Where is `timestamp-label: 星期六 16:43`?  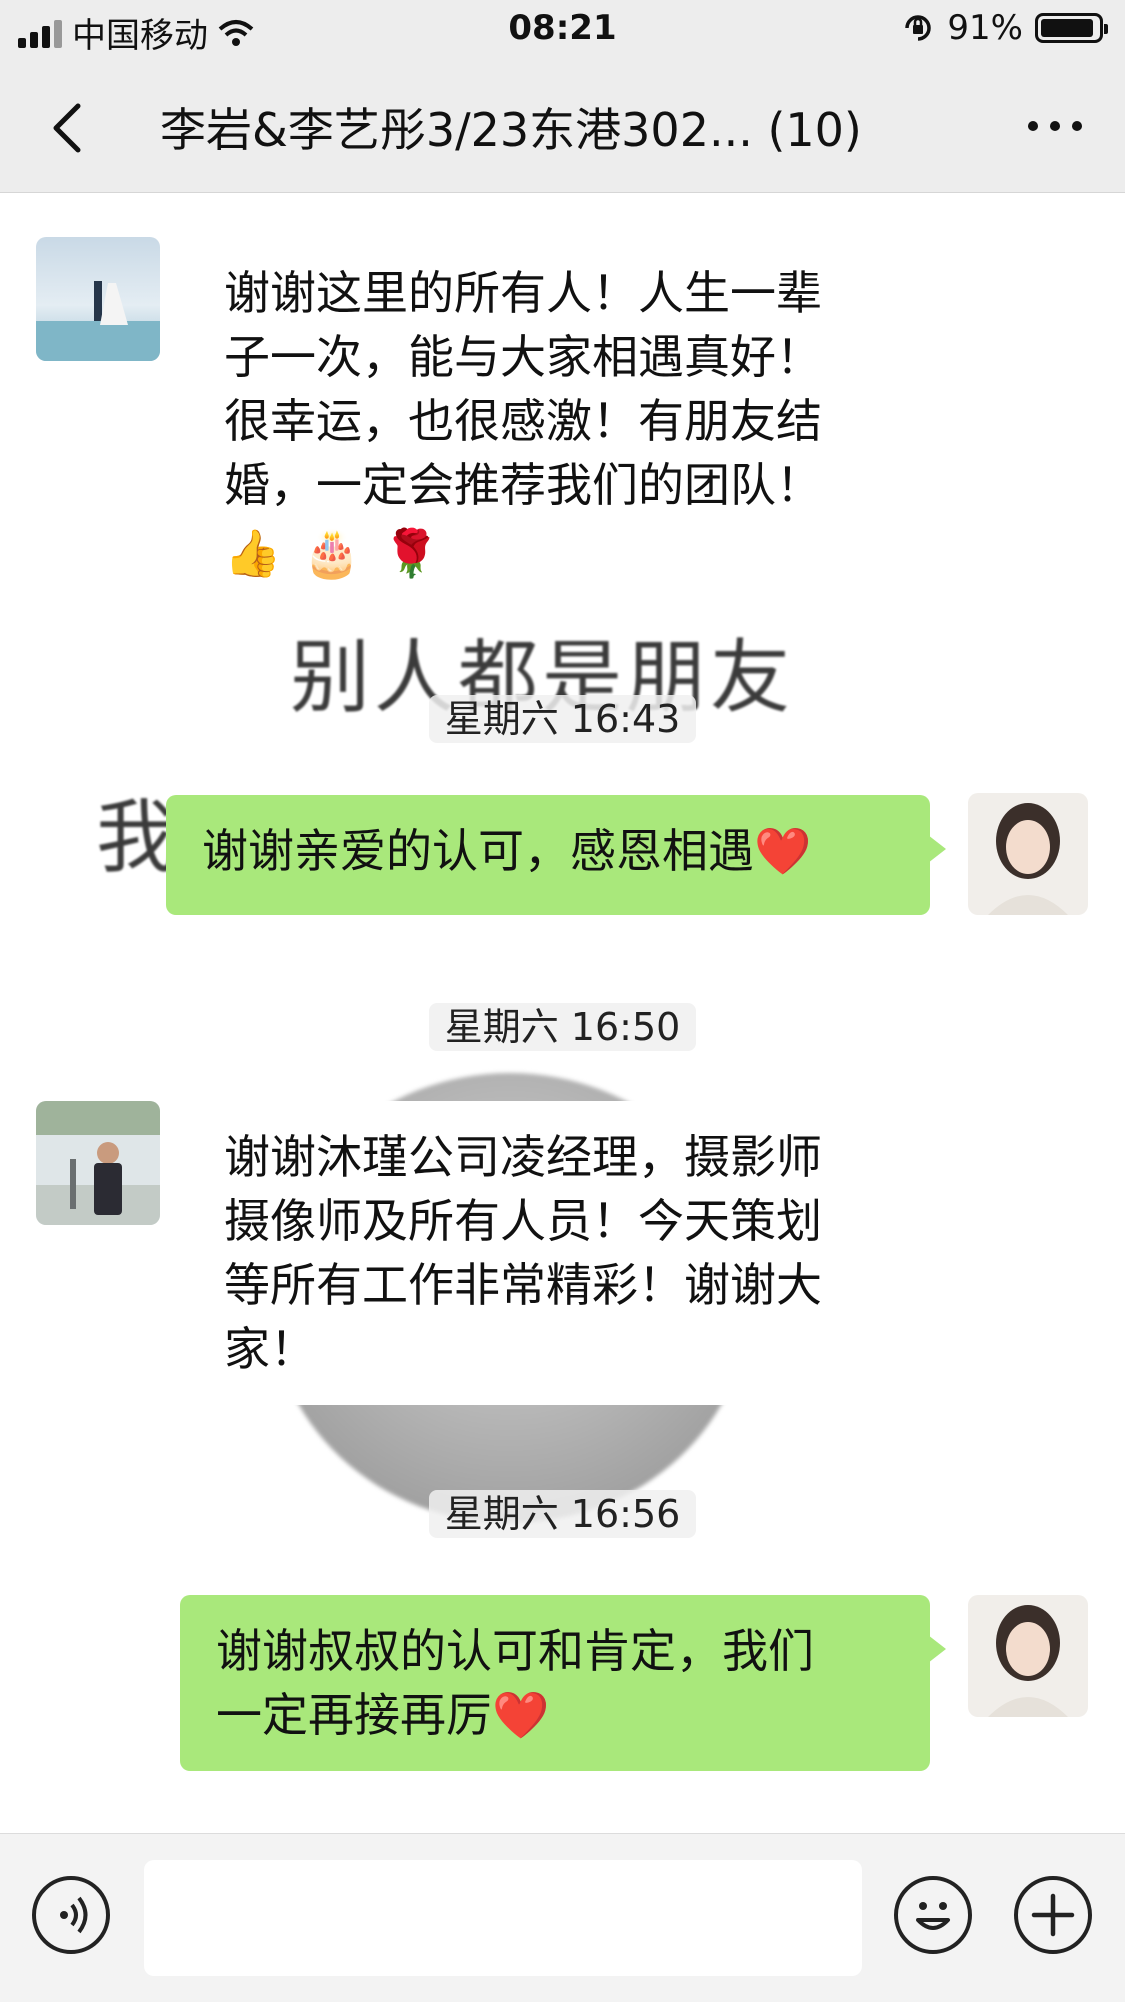
timestamp-label: 星期六 16:43 is located at coordinates (562, 719).